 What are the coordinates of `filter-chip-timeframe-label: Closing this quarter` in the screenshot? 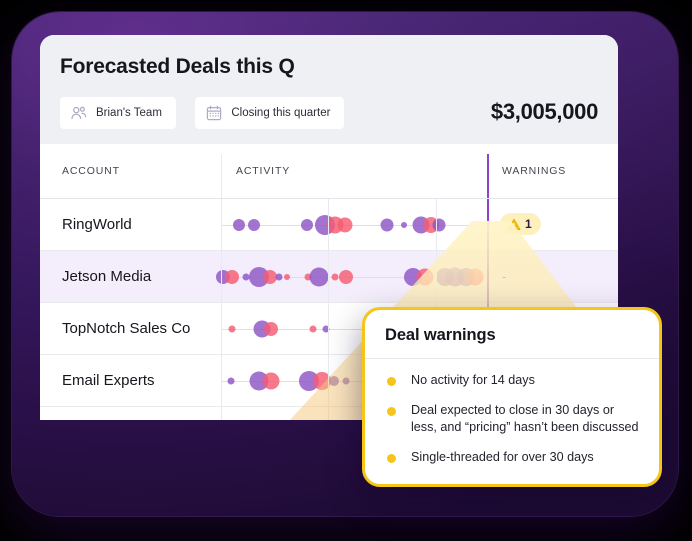 It's located at (281, 113).